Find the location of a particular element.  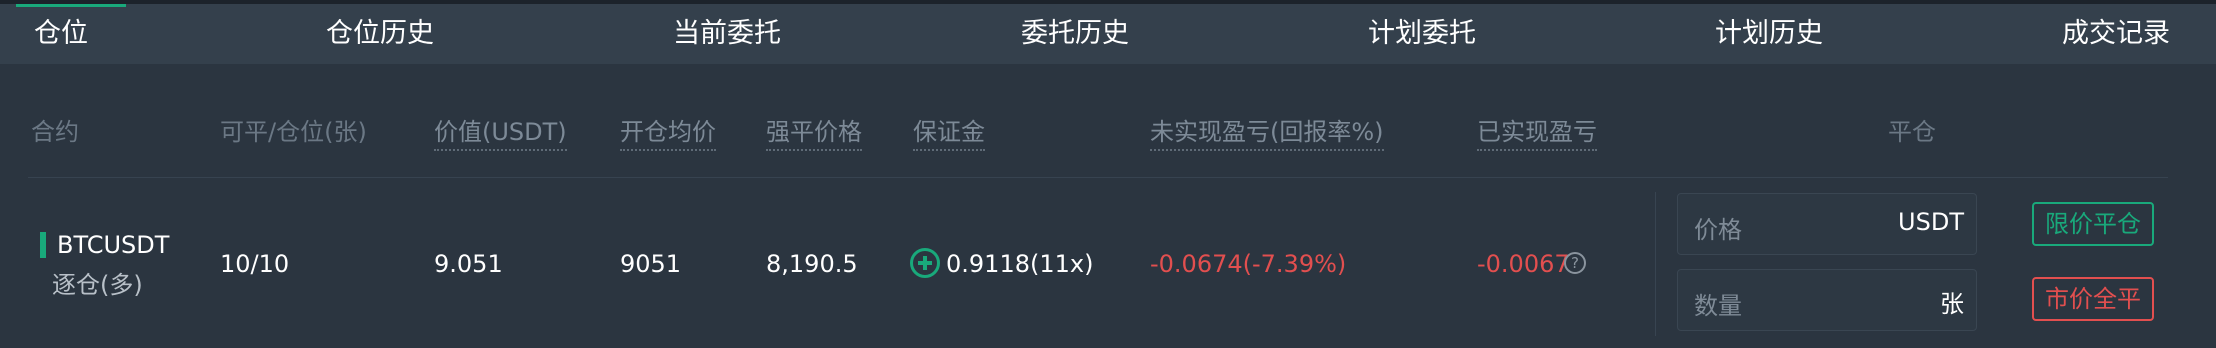

col-margin: 保证金 is located at coordinates (949, 131).